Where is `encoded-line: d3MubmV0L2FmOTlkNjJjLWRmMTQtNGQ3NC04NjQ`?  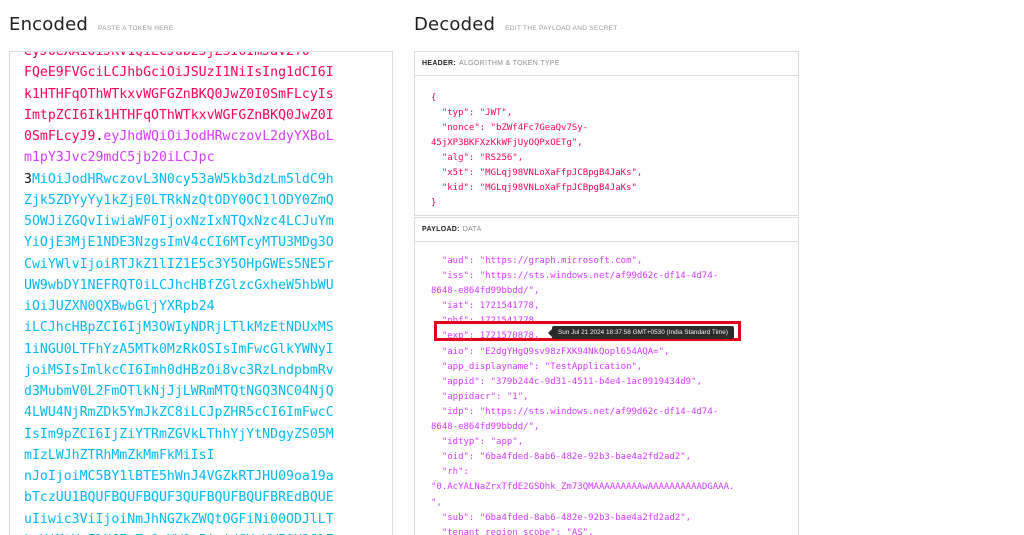
encoded-line: d3MubmV0L2FmOTlkNjJjLWRmMTQtNGQ3NC04NjQ is located at coordinates (194, 391).